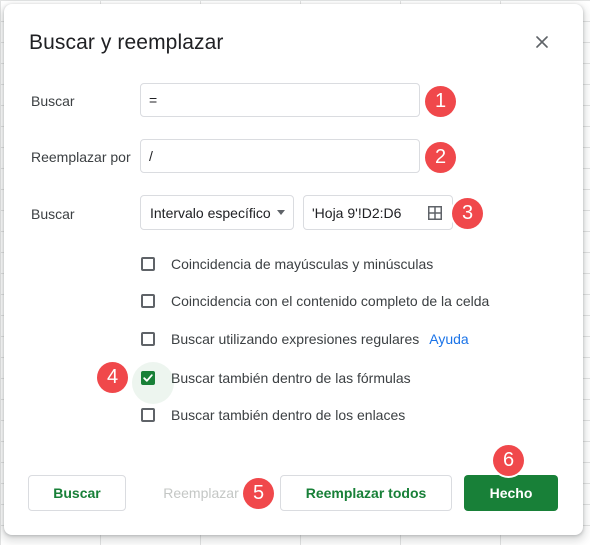 The width and height of the screenshot is (590, 545). What do you see at coordinates (467, 213) in the screenshot?
I see `step-badge-3: 3` at bounding box center [467, 213].